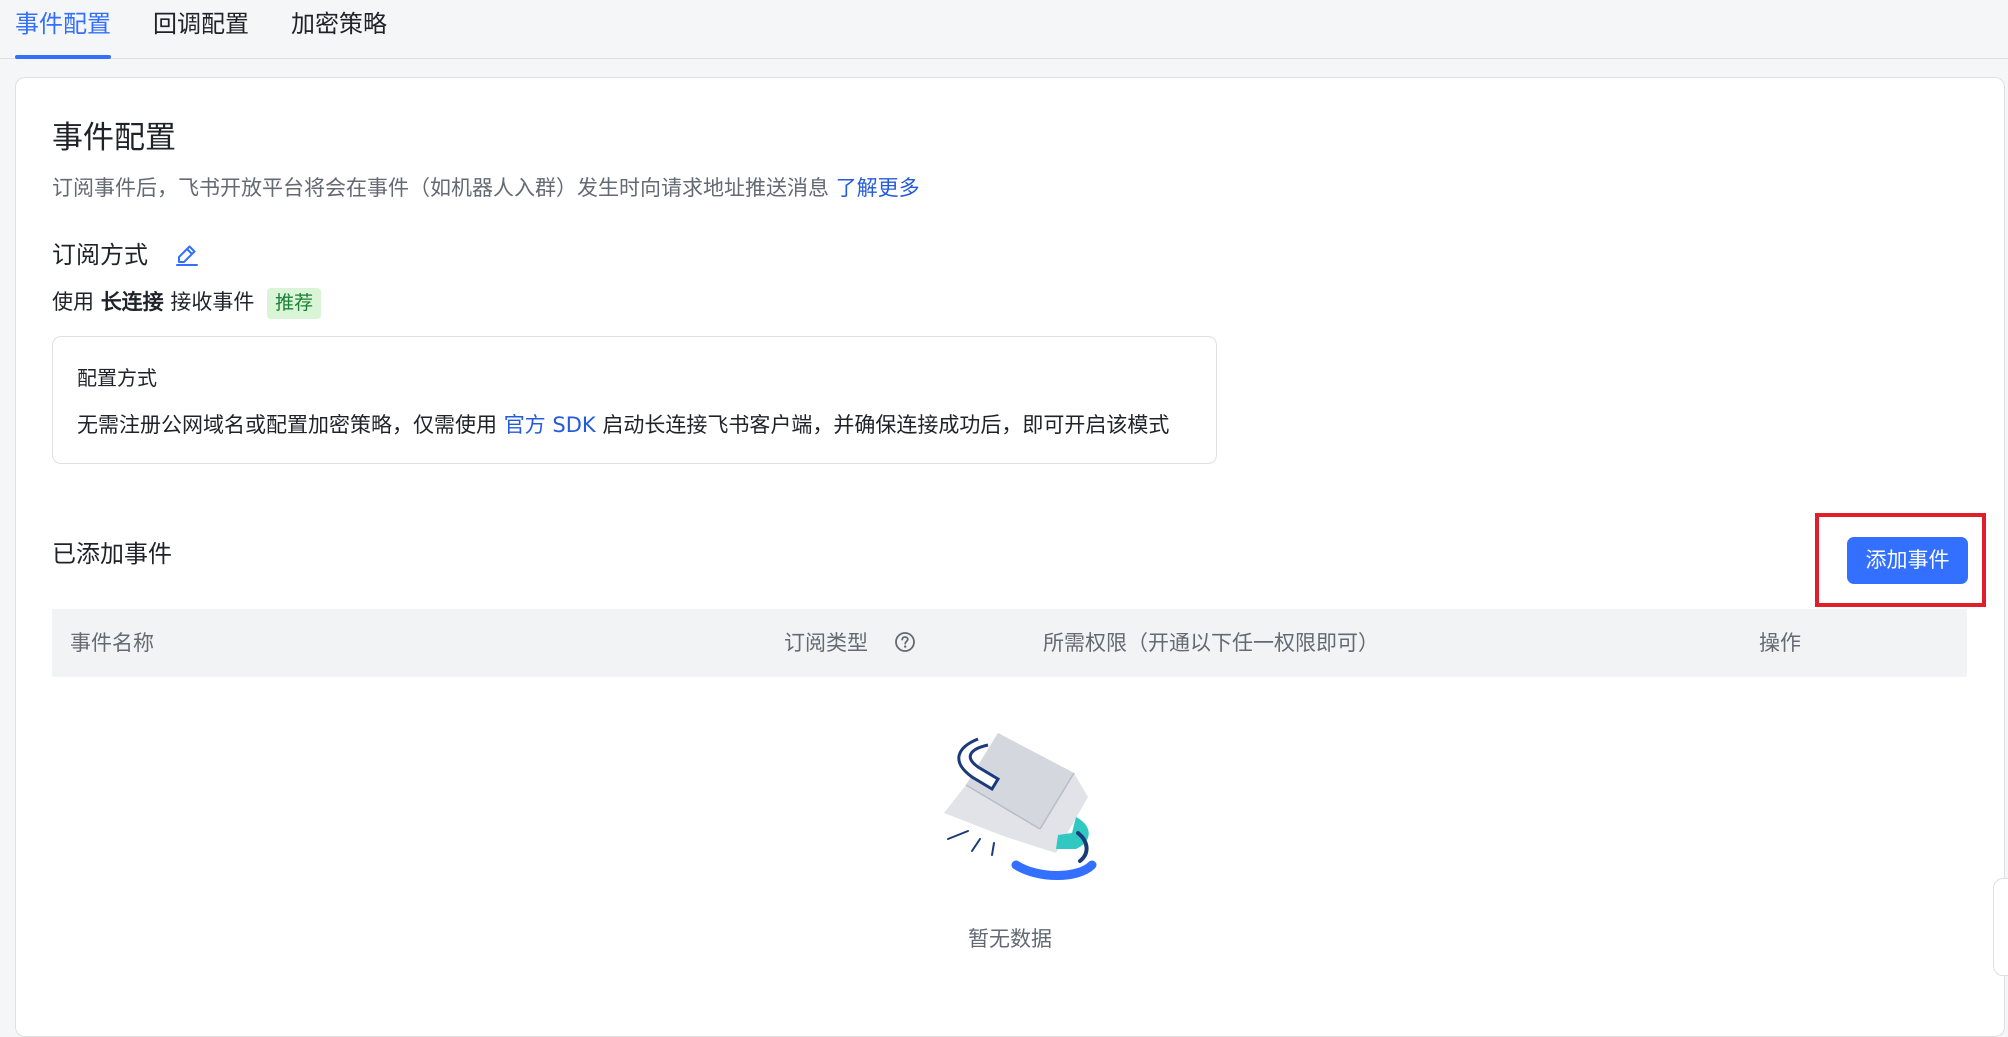 The width and height of the screenshot is (2008, 1037). What do you see at coordinates (1211, 643) in the screenshot?
I see `column-required-permissions: 所需权限（开通以下任一权限即可）` at bounding box center [1211, 643].